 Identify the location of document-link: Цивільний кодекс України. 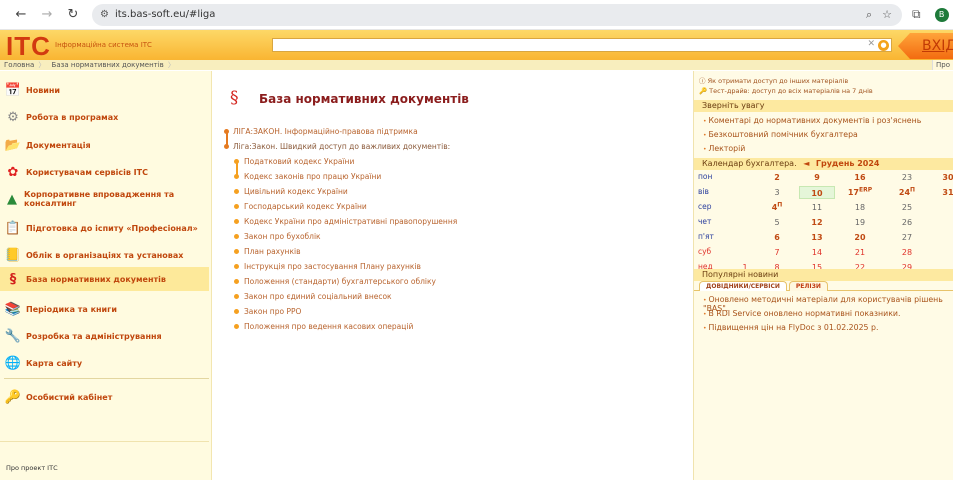
(340, 193).